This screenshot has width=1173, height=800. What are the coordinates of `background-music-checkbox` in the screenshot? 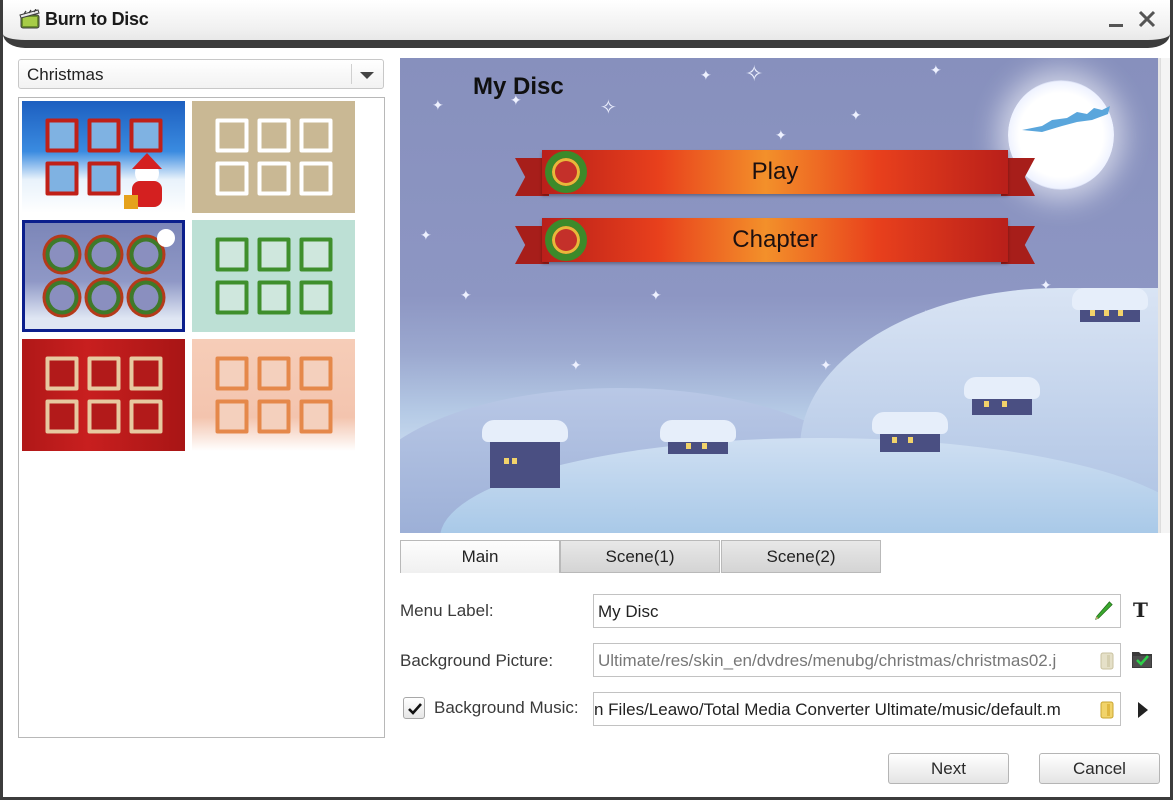 It's located at (414, 708).